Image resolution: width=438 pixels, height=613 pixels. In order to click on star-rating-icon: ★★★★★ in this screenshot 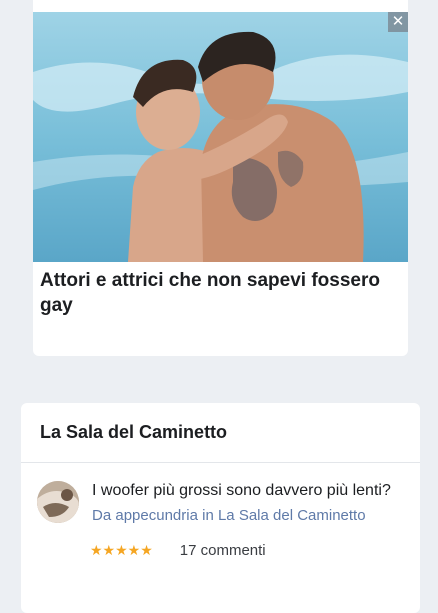, I will do `click(121, 550)`.